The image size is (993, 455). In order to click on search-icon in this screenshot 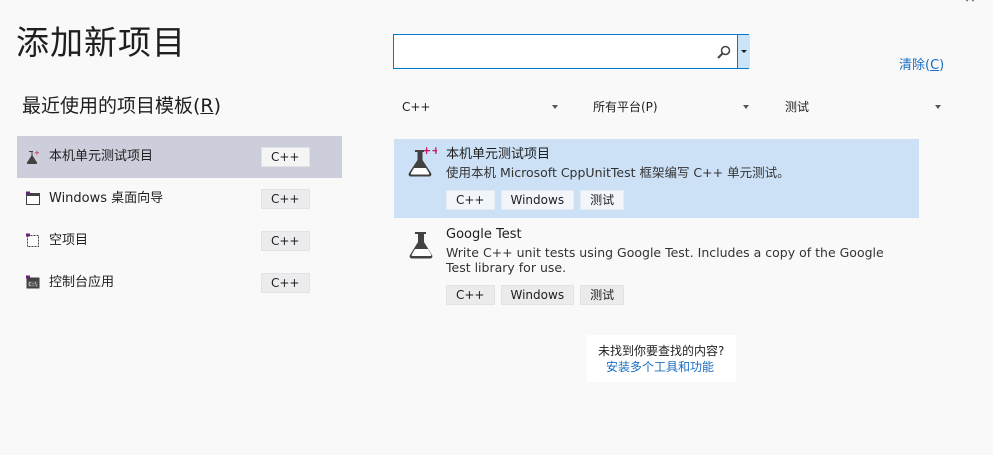, I will do `click(724, 52)`.